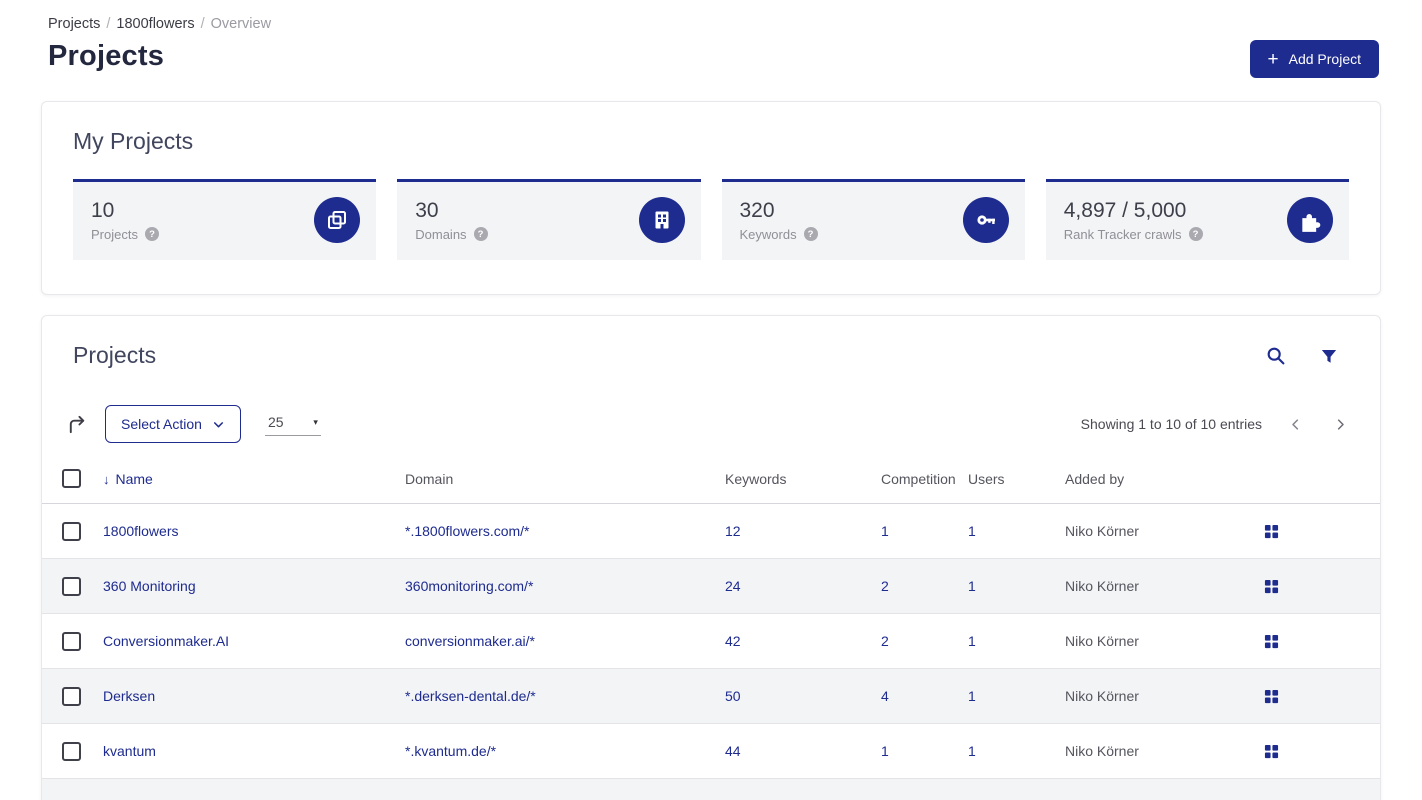 The height and width of the screenshot is (800, 1422). I want to click on project-keywords-link: 44, so click(733, 751).